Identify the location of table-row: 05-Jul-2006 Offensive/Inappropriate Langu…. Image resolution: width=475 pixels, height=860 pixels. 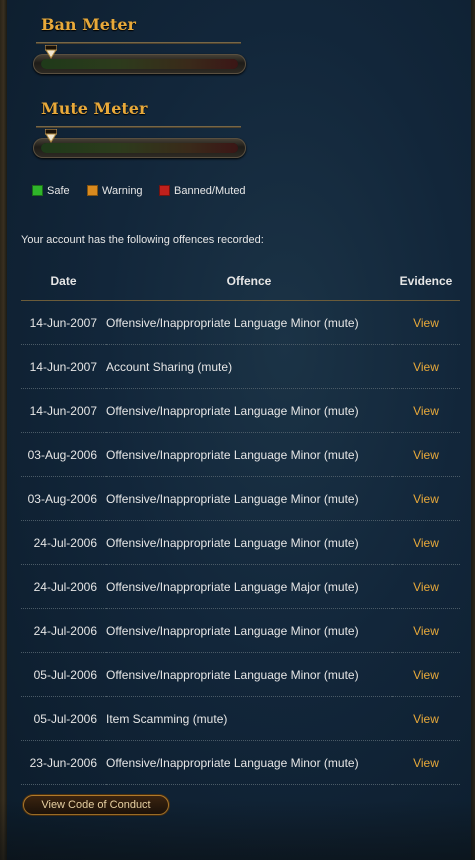
(240, 674).